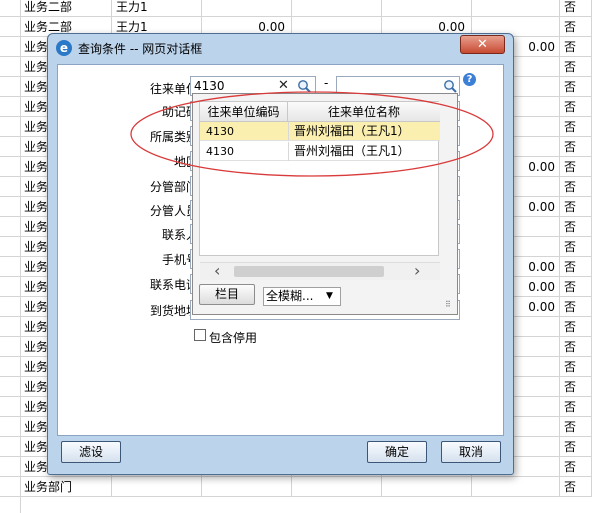 The width and height of the screenshot is (592, 513). Describe the element at coordinates (364, 112) in the screenshot. I see `col-partner-name: 往来单位名称` at that location.